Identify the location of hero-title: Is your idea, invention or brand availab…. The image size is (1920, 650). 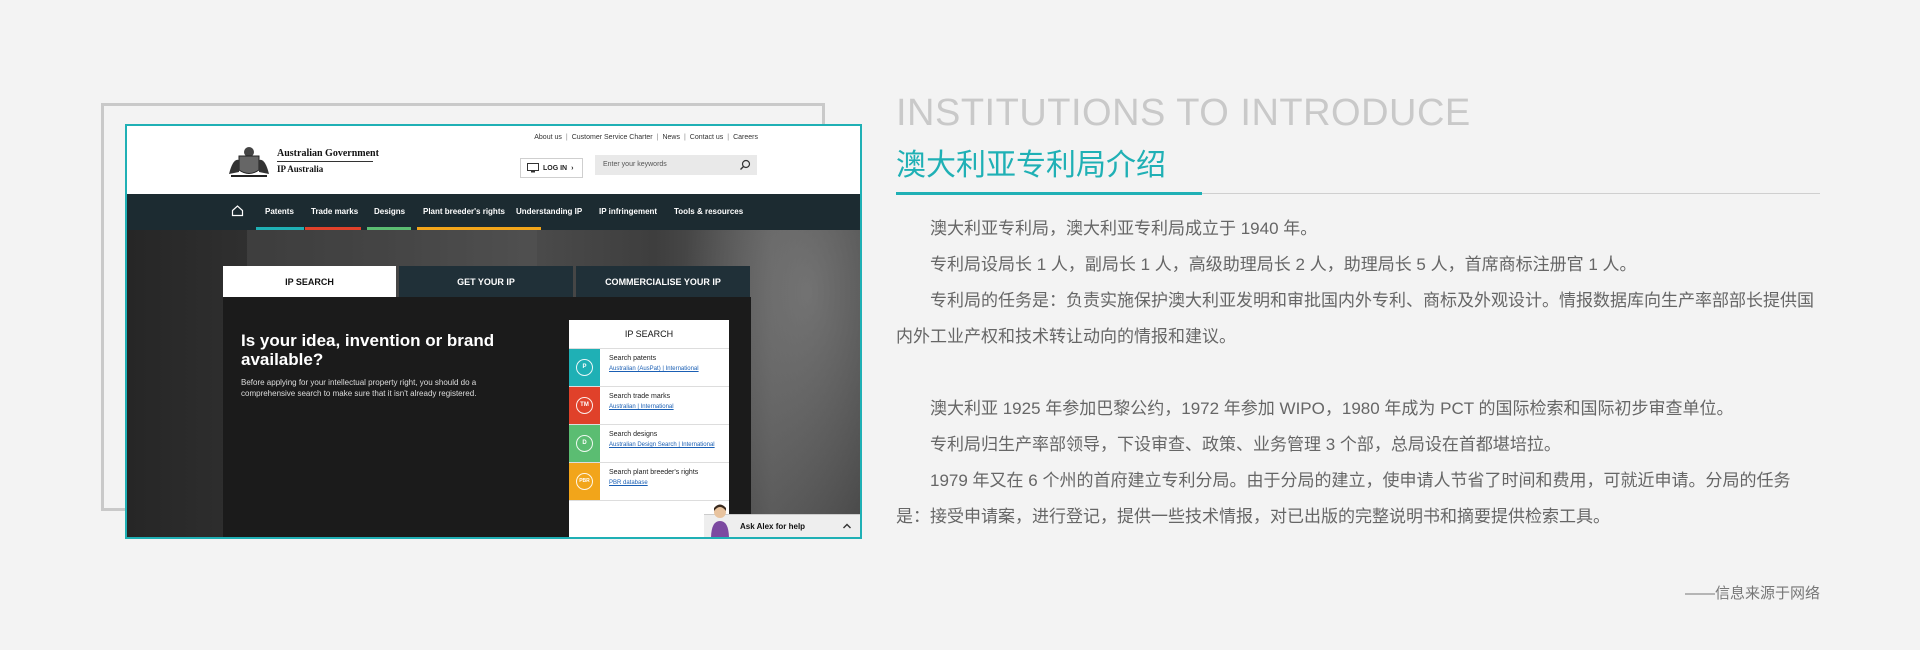
(368, 350).